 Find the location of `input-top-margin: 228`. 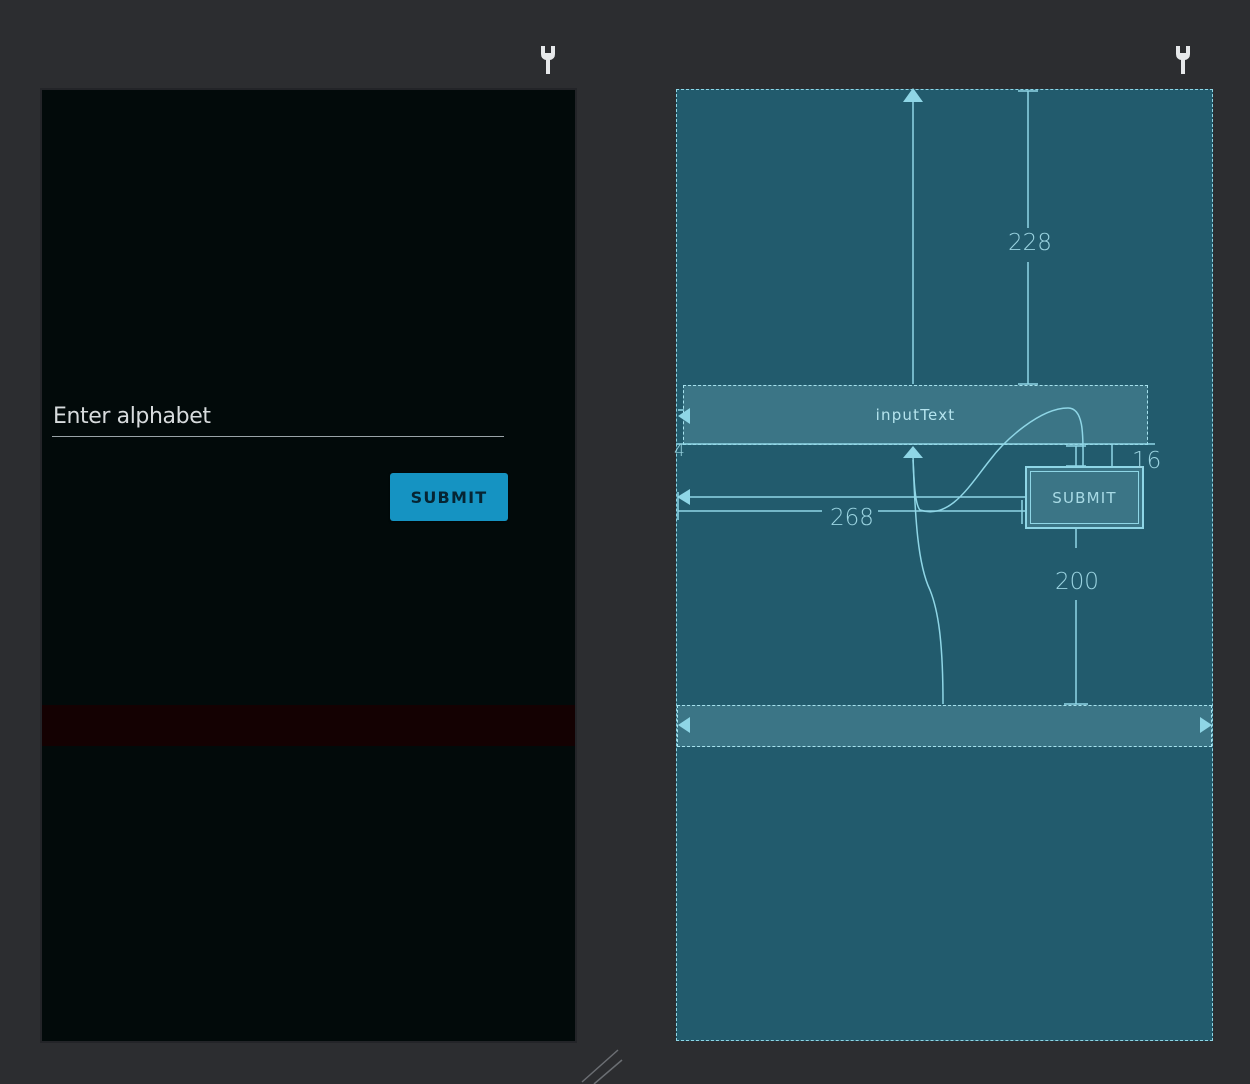

input-top-margin: 228 is located at coordinates (1030, 243).